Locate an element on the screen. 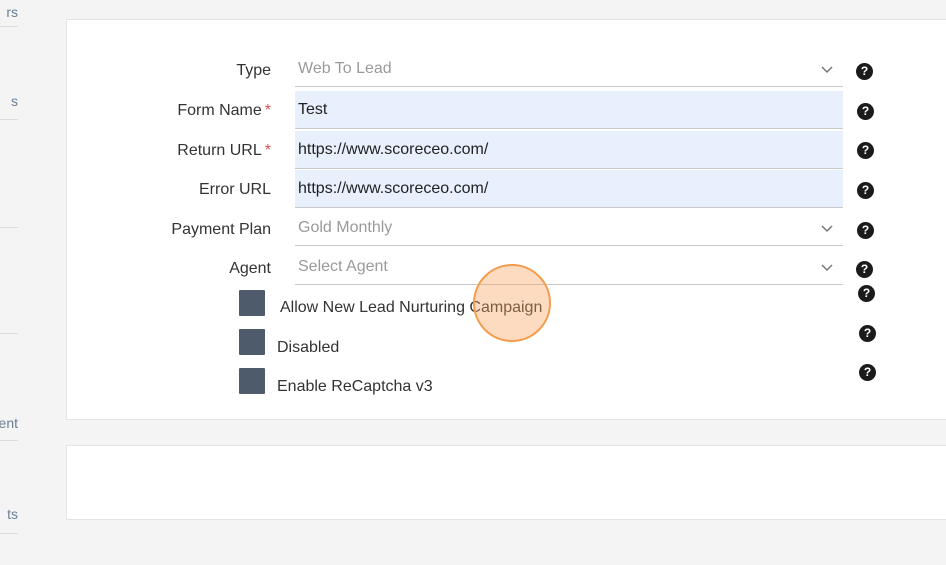  form-name-value: Test is located at coordinates (313, 109).